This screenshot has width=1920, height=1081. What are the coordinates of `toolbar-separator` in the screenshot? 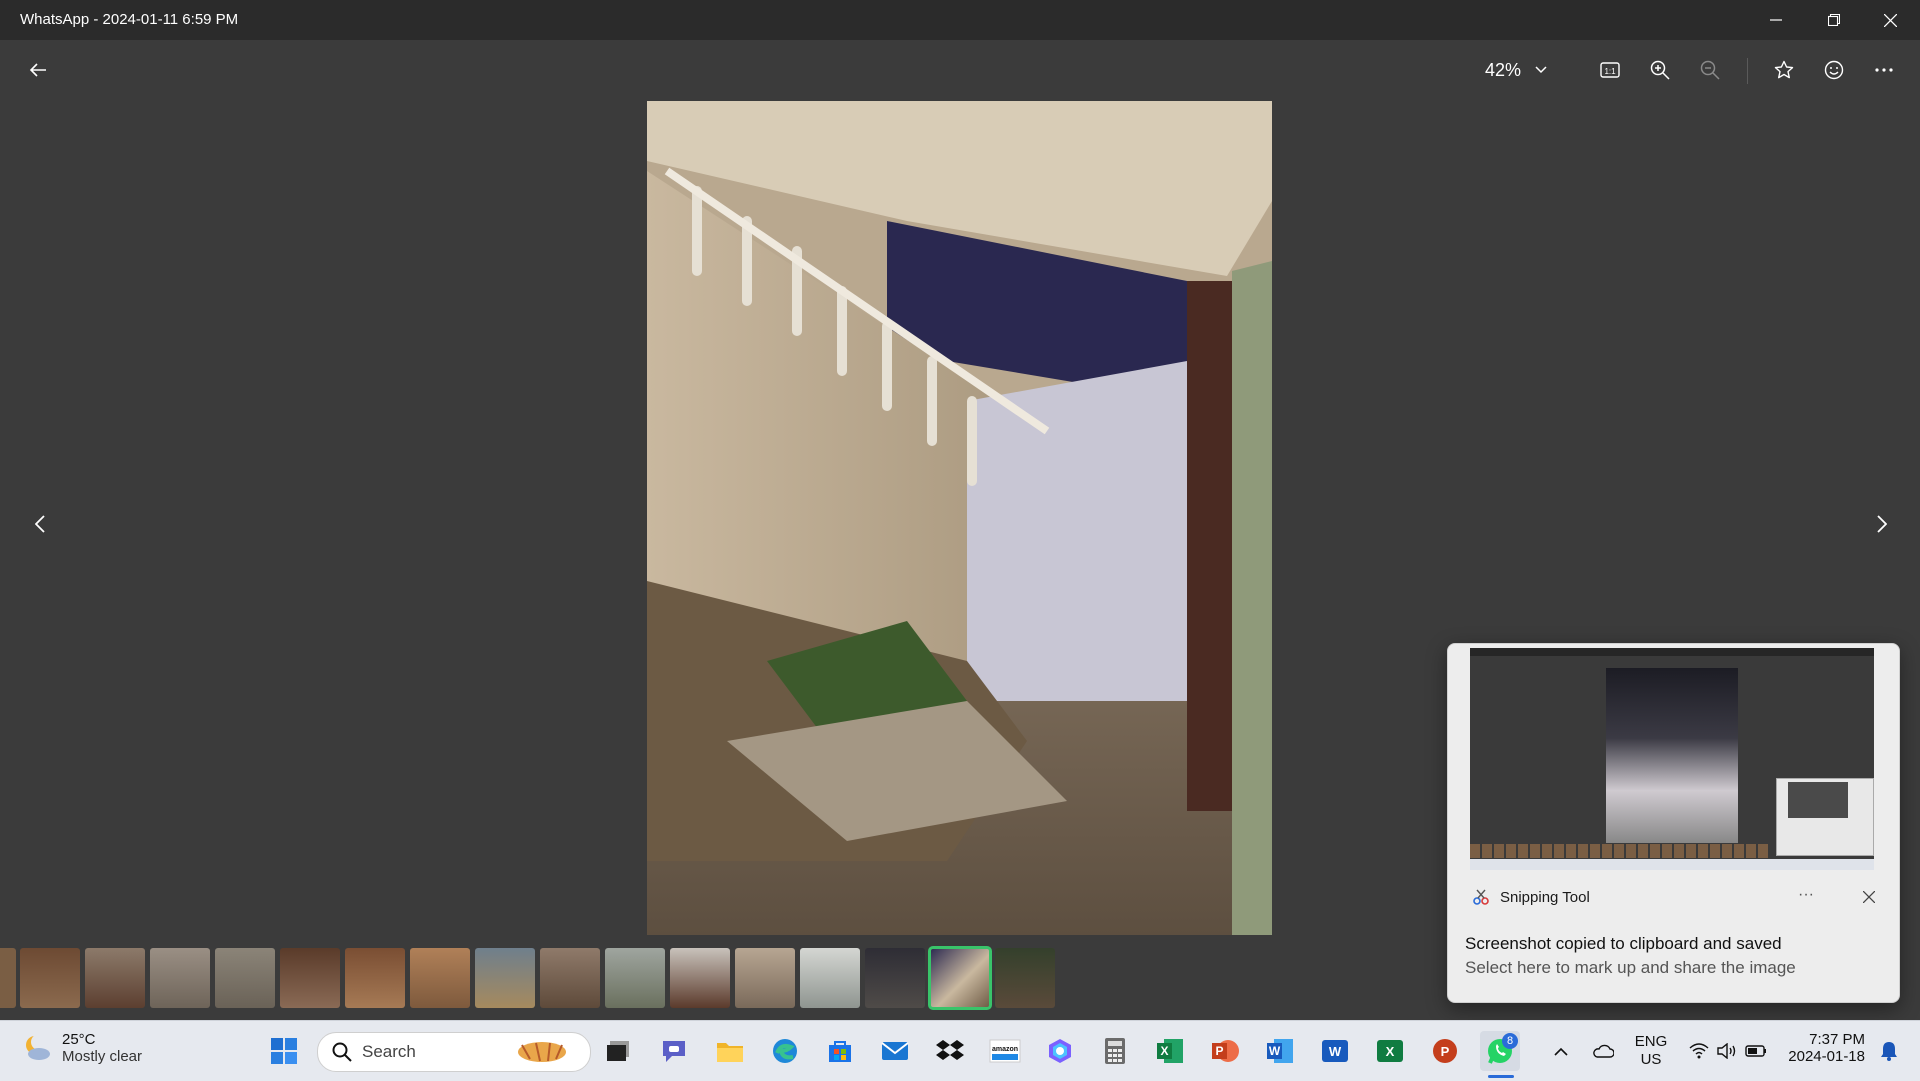 It's located at (1747, 71).